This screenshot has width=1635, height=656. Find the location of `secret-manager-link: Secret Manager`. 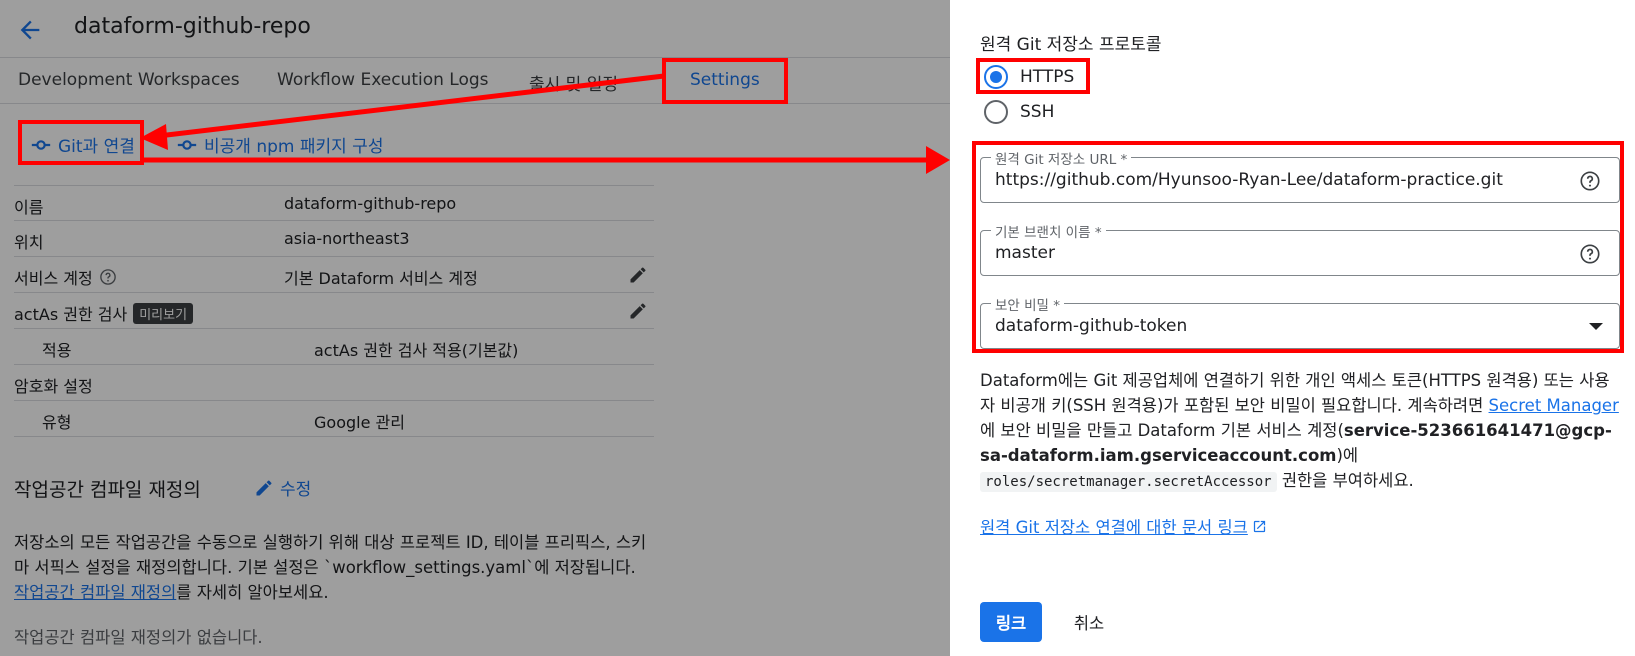

secret-manager-link: Secret Manager is located at coordinates (1554, 405).